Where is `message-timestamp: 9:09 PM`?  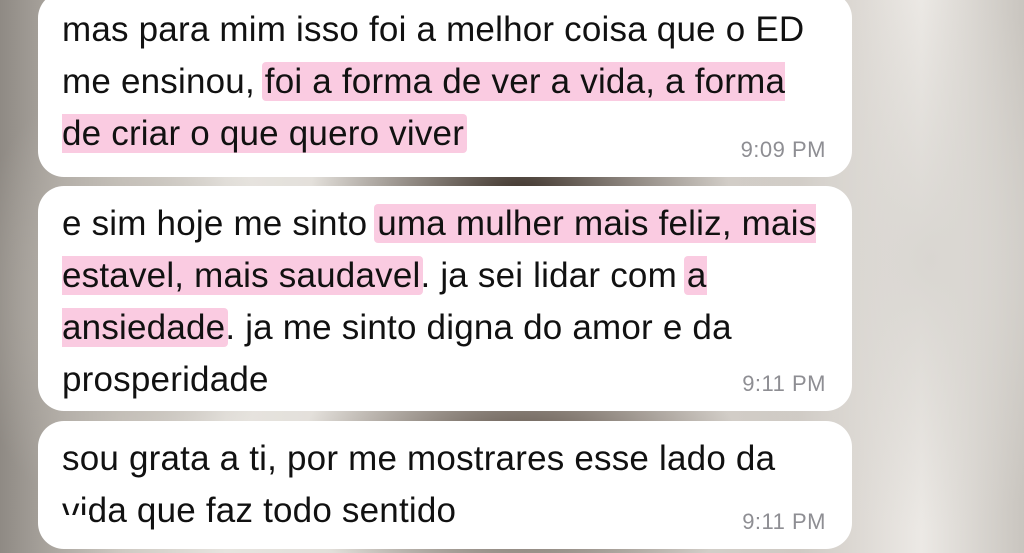
message-timestamp: 9:09 PM is located at coordinates (783, 149).